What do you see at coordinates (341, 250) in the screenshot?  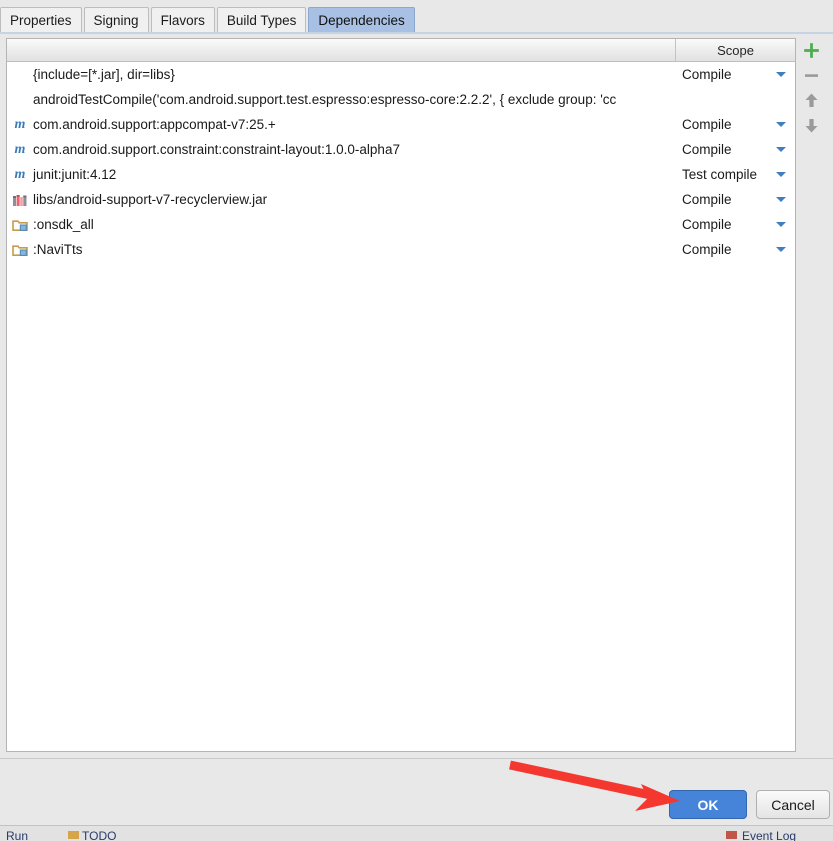 I see `dependency-name-cell: :NaviTts` at bounding box center [341, 250].